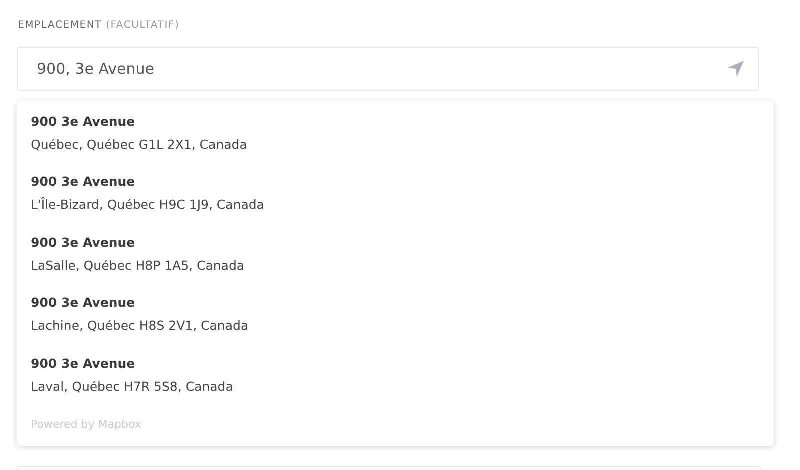  Describe the element at coordinates (402, 200) in the screenshot. I see `suggestion-item: 900 3e Avenue L'Île-Bizard, Québec H9C 1J9, Canada` at that location.